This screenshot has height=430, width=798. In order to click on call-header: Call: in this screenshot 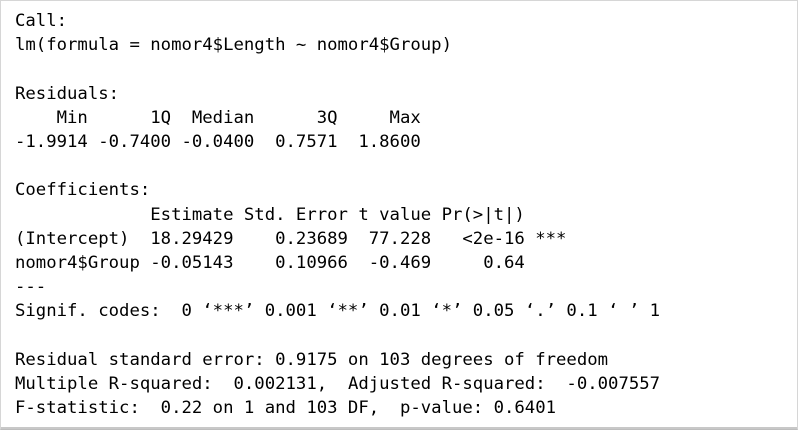, I will do `click(41, 21)`.